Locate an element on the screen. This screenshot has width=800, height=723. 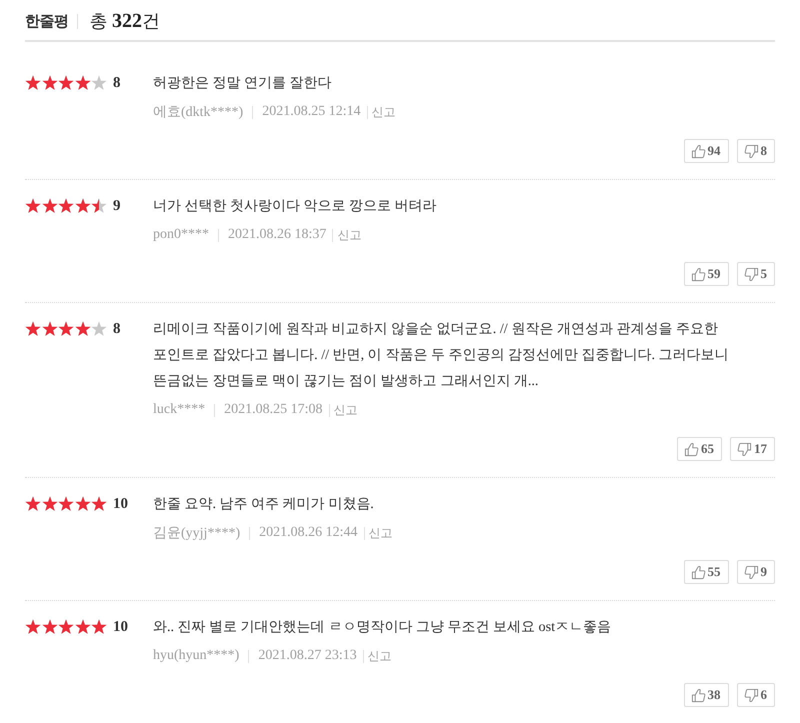
dislike-button: 17 is located at coordinates (752, 449).